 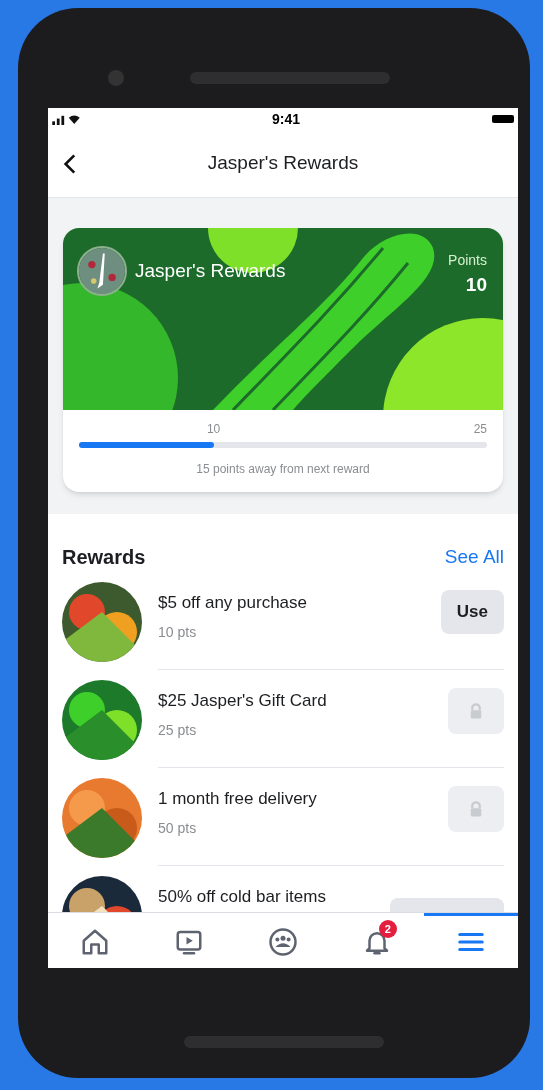 What do you see at coordinates (178, 730) in the screenshot?
I see `reward-points: 25 pts` at bounding box center [178, 730].